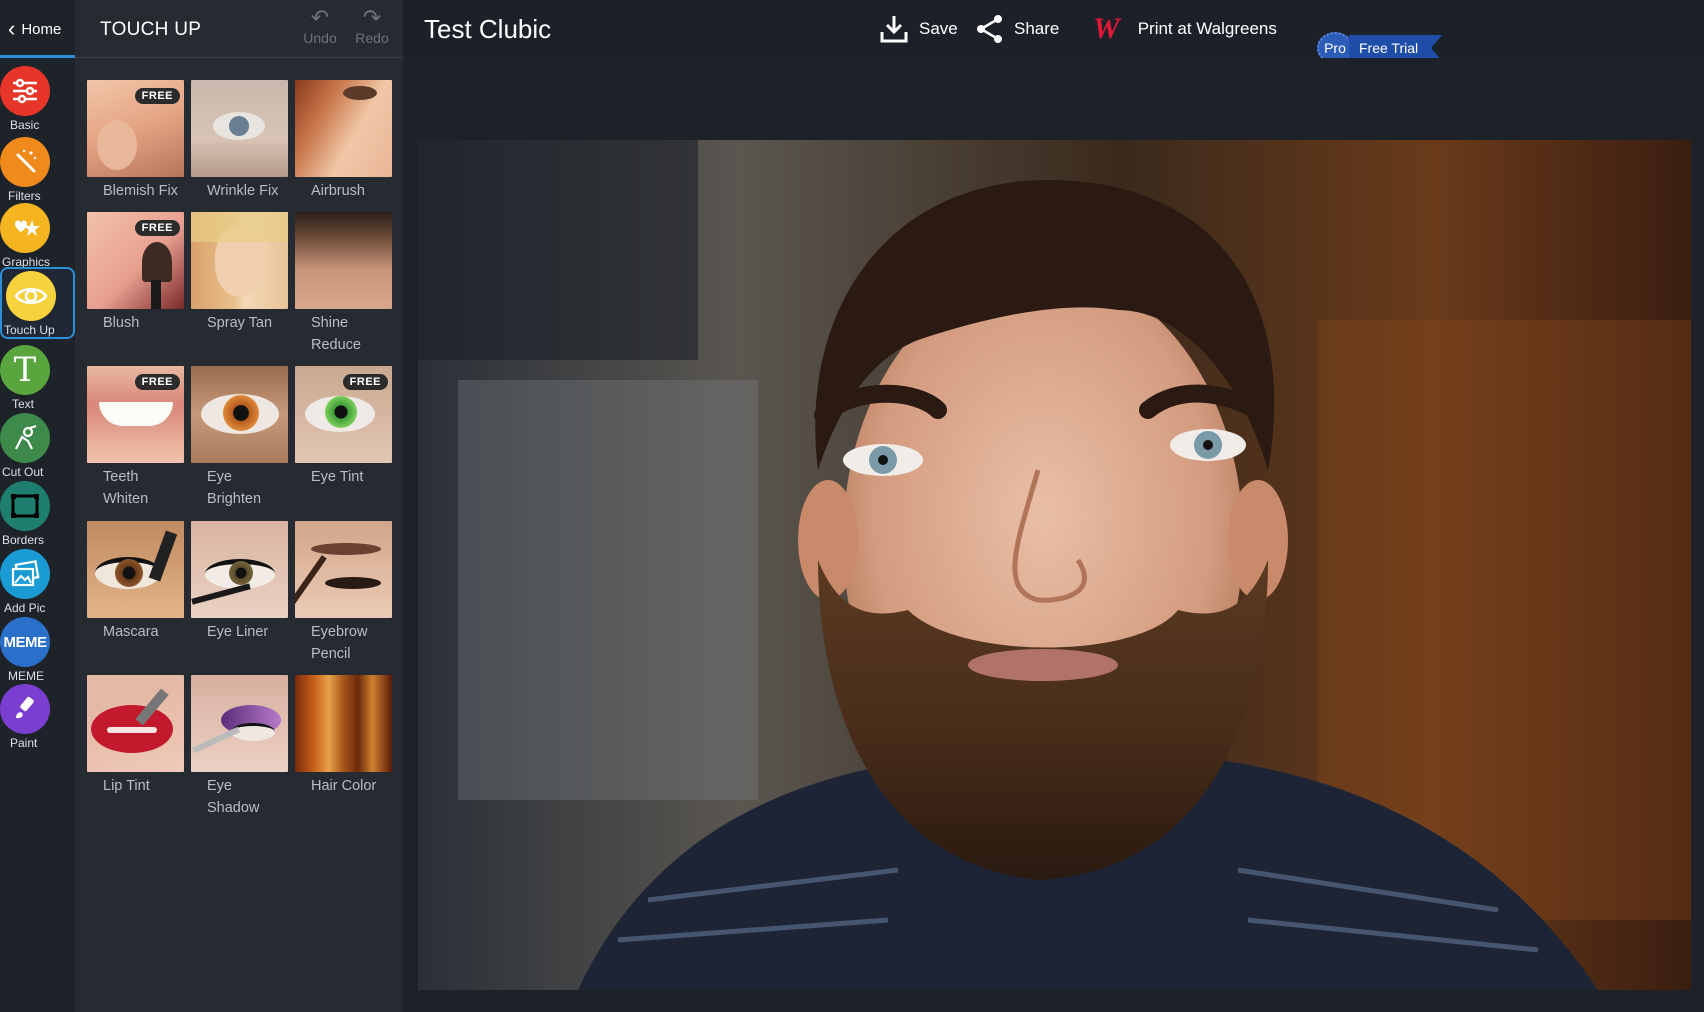  Describe the element at coordinates (234, 488) in the screenshot. I see `tool-name: Eye Brighten` at that location.